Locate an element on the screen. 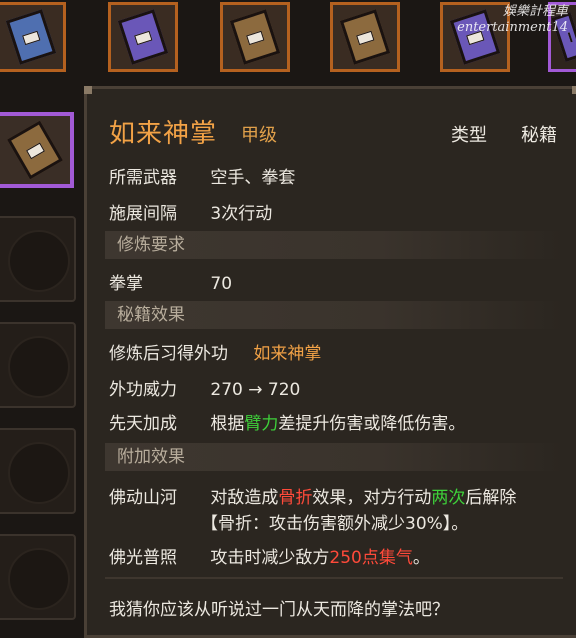 This screenshot has height=638, width=576. extra-effect-row: 佛动山河 对敌造成骨折效果，对方行动两次后解除 is located at coordinates (312, 495).